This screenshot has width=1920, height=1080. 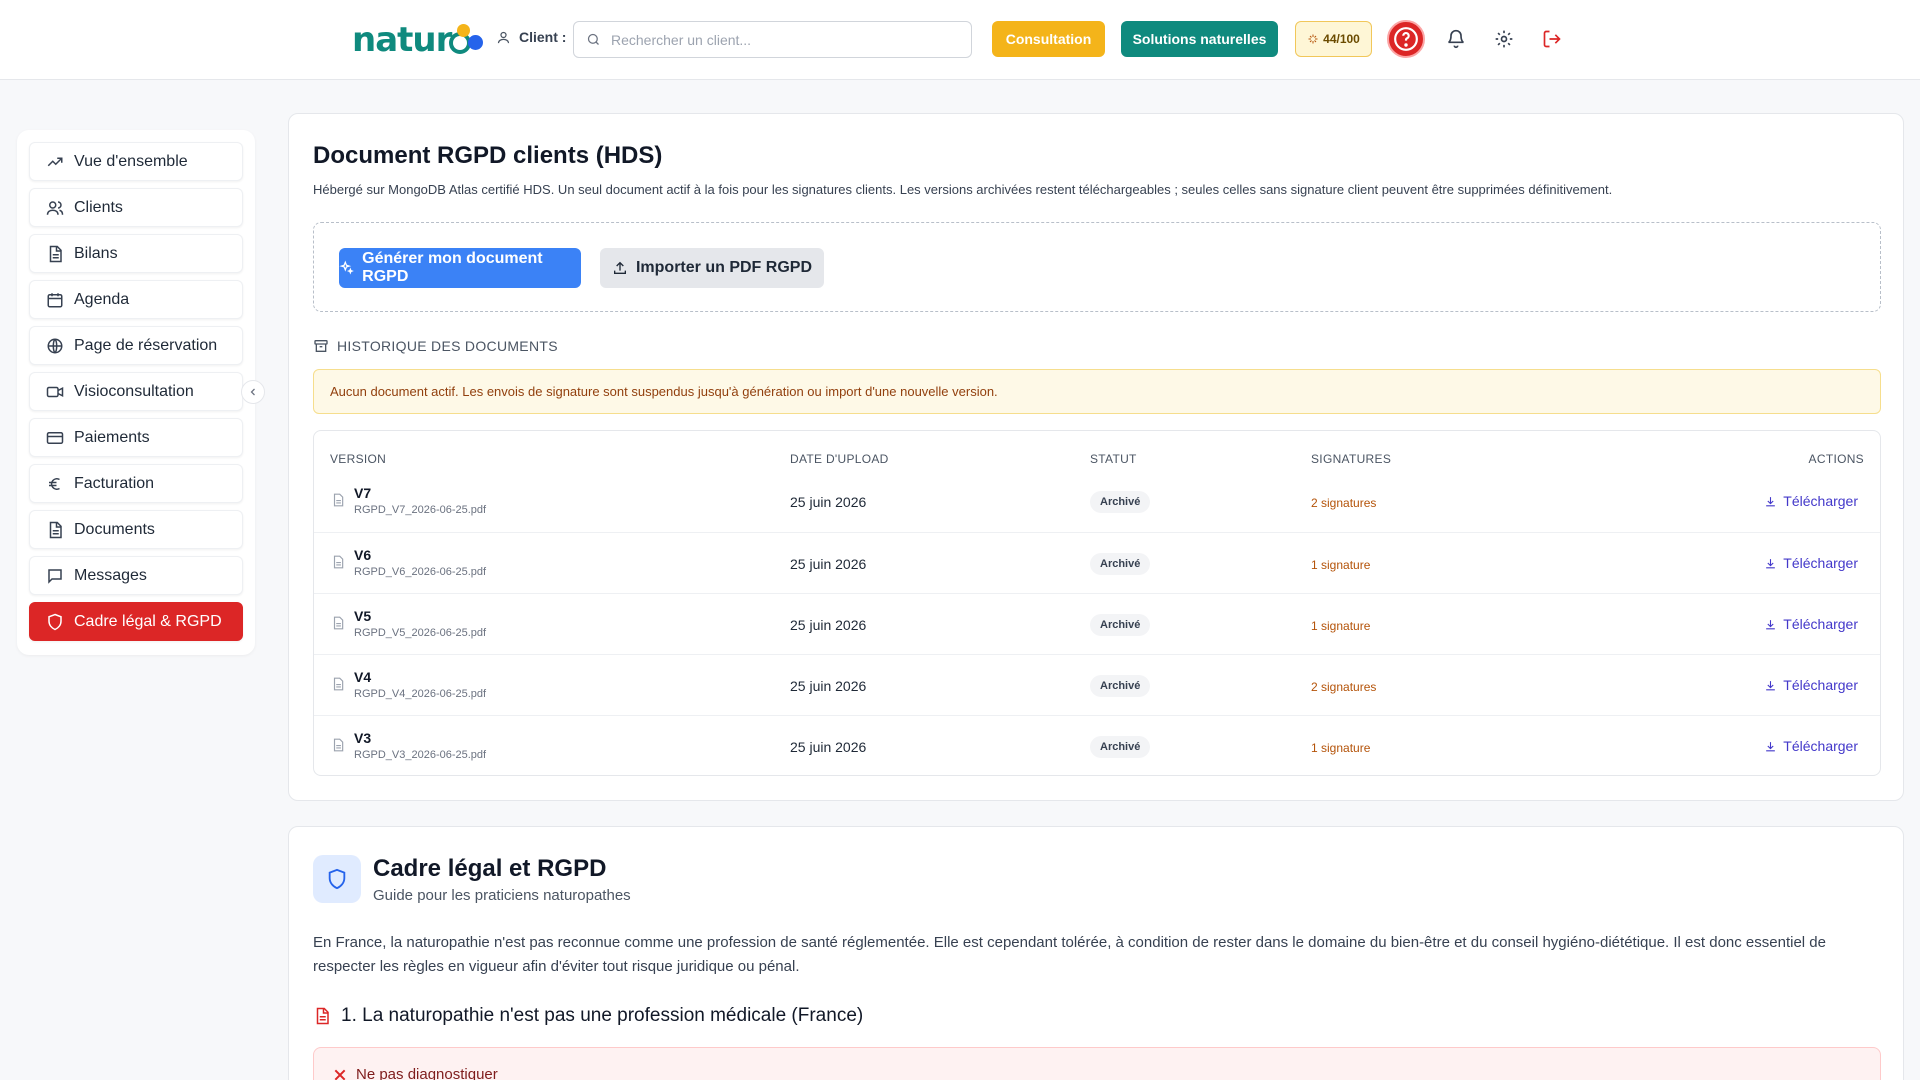 I want to click on chevron-left-icon, so click(x=252, y=392).